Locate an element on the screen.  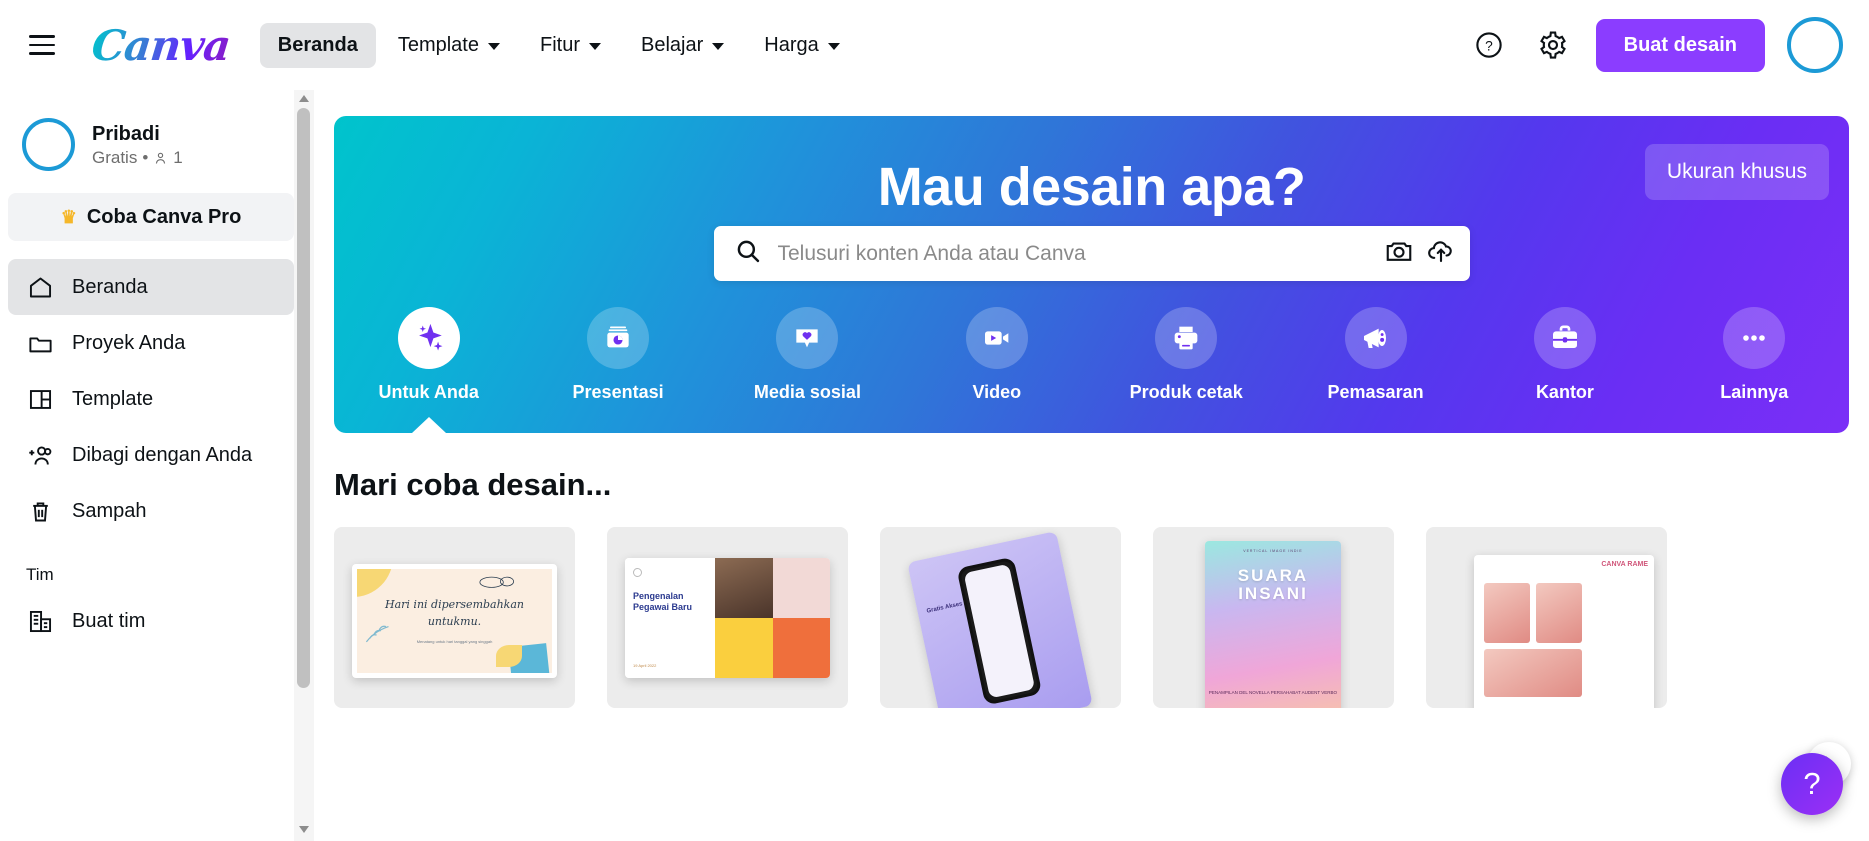
question-circle-icon: ? is located at coordinates (1489, 45).